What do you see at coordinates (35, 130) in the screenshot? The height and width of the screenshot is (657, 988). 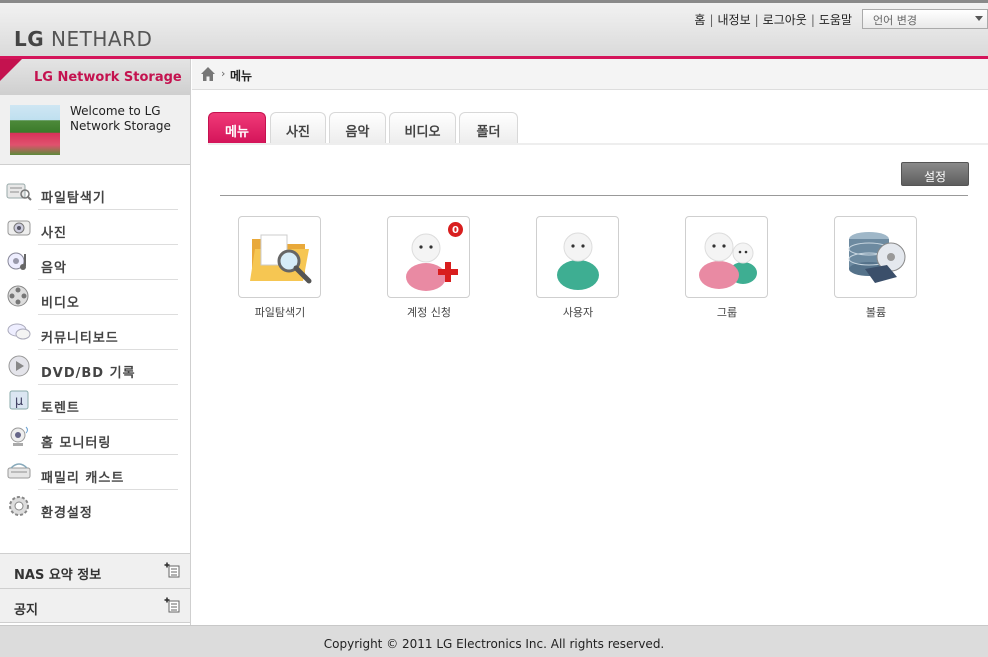 I see `garden-thumbnail` at bounding box center [35, 130].